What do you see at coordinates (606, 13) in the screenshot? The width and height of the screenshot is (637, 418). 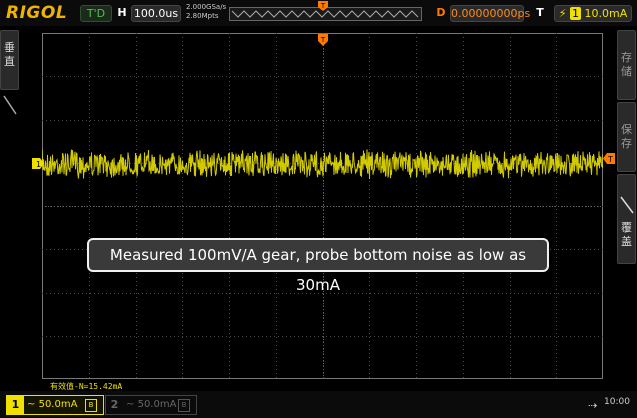 I see `trigger-level: 10.0mA` at bounding box center [606, 13].